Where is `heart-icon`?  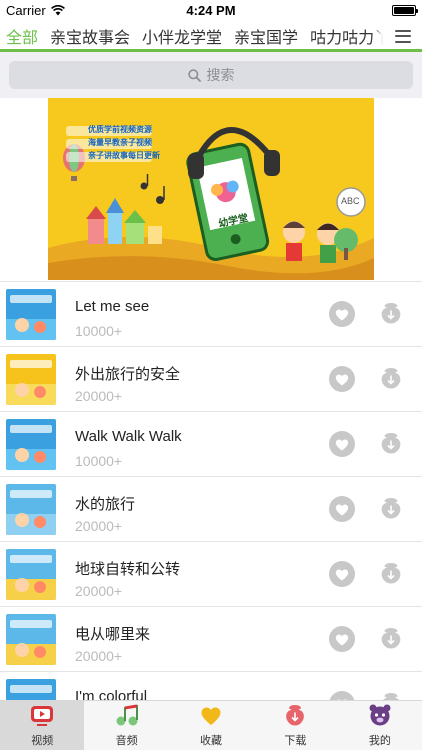 heart-icon is located at coordinates (211, 715).